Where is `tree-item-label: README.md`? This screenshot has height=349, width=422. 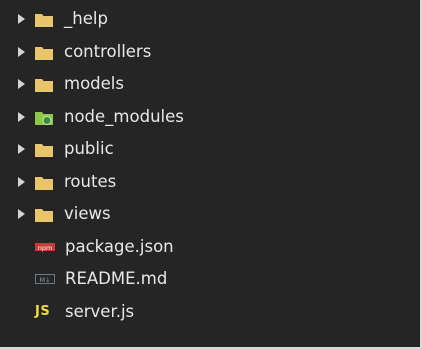
tree-item-label: README.md is located at coordinates (116, 278).